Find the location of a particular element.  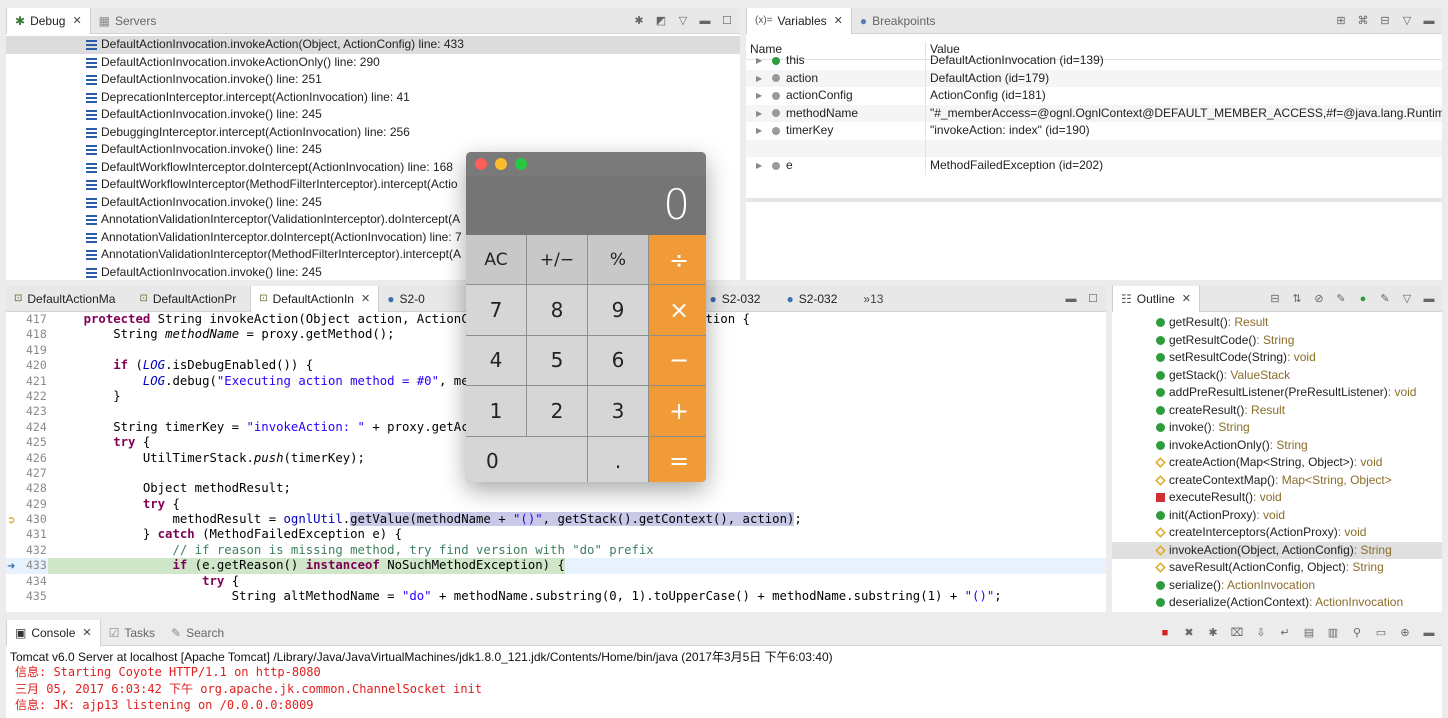

tab-servers: ▦ Servers is located at coordinates (128, 21).